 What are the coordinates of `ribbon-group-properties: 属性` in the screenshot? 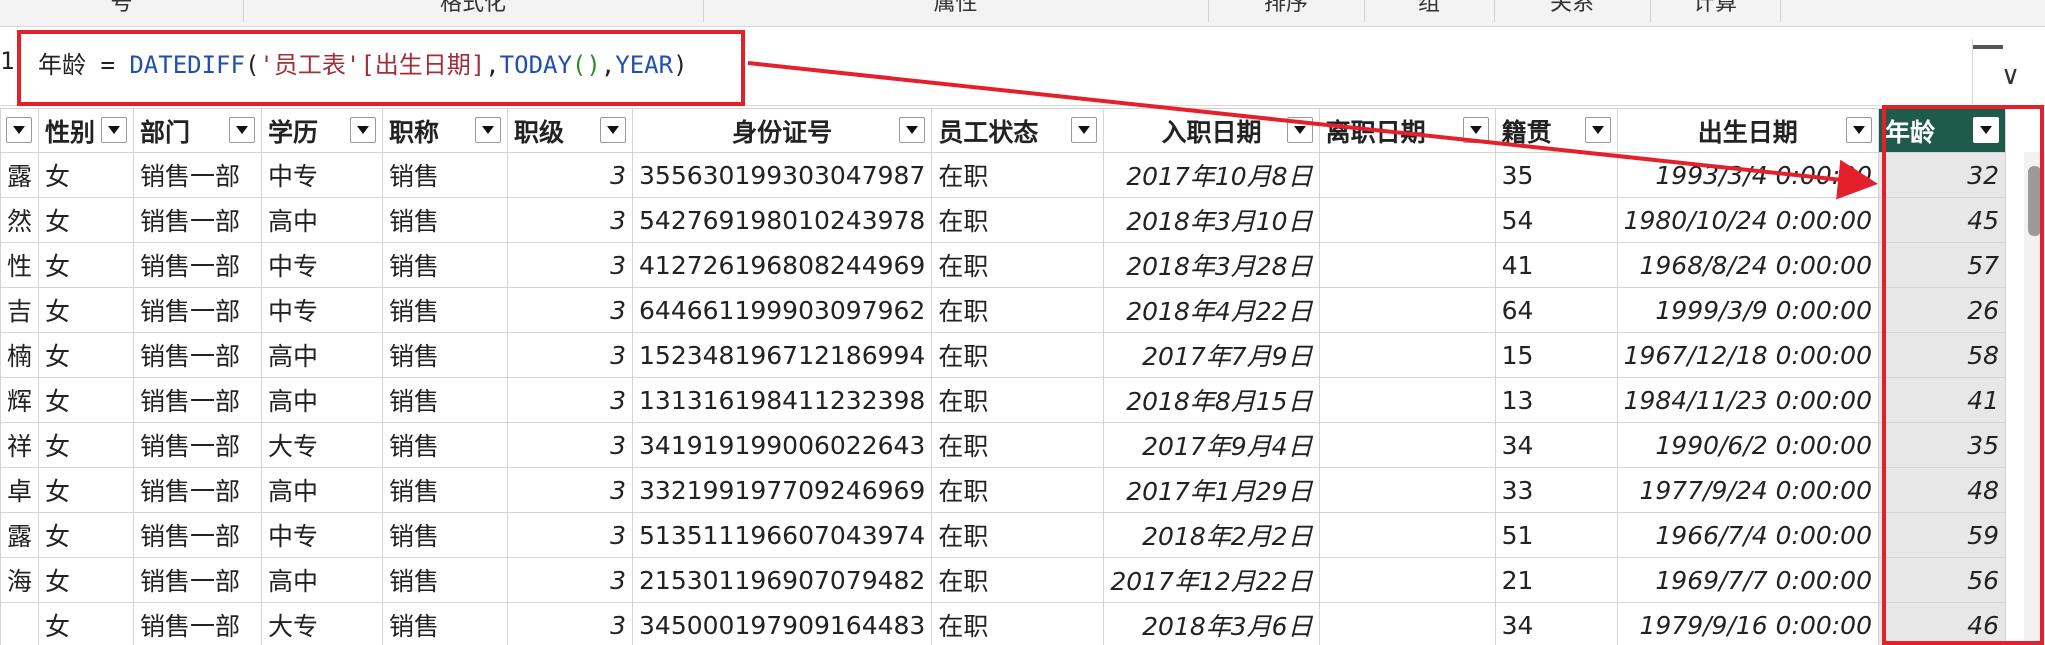 It's located at (956, 11).